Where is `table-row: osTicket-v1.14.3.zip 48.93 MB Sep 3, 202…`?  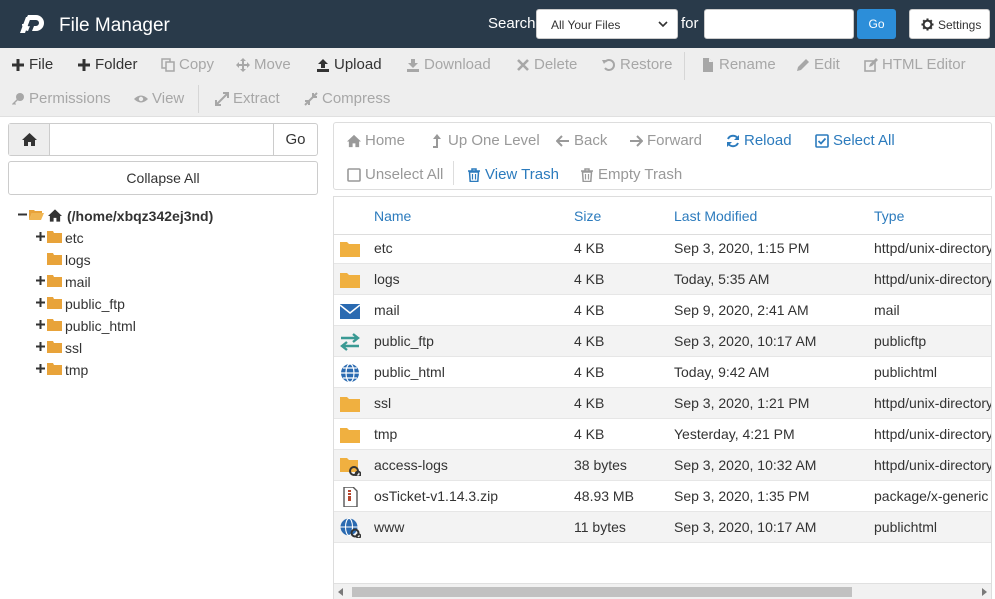 table-row: osTicket-v1.14.3.zip 48.93 MB Sep 3, 202… is located at coordinates (662, 496).